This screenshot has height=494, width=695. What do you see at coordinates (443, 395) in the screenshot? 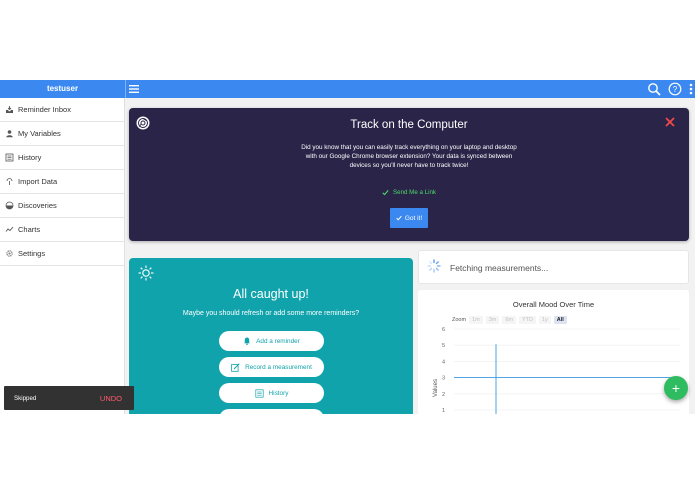
I see `y-tick-label: 2` at bounding box center [443, 395].